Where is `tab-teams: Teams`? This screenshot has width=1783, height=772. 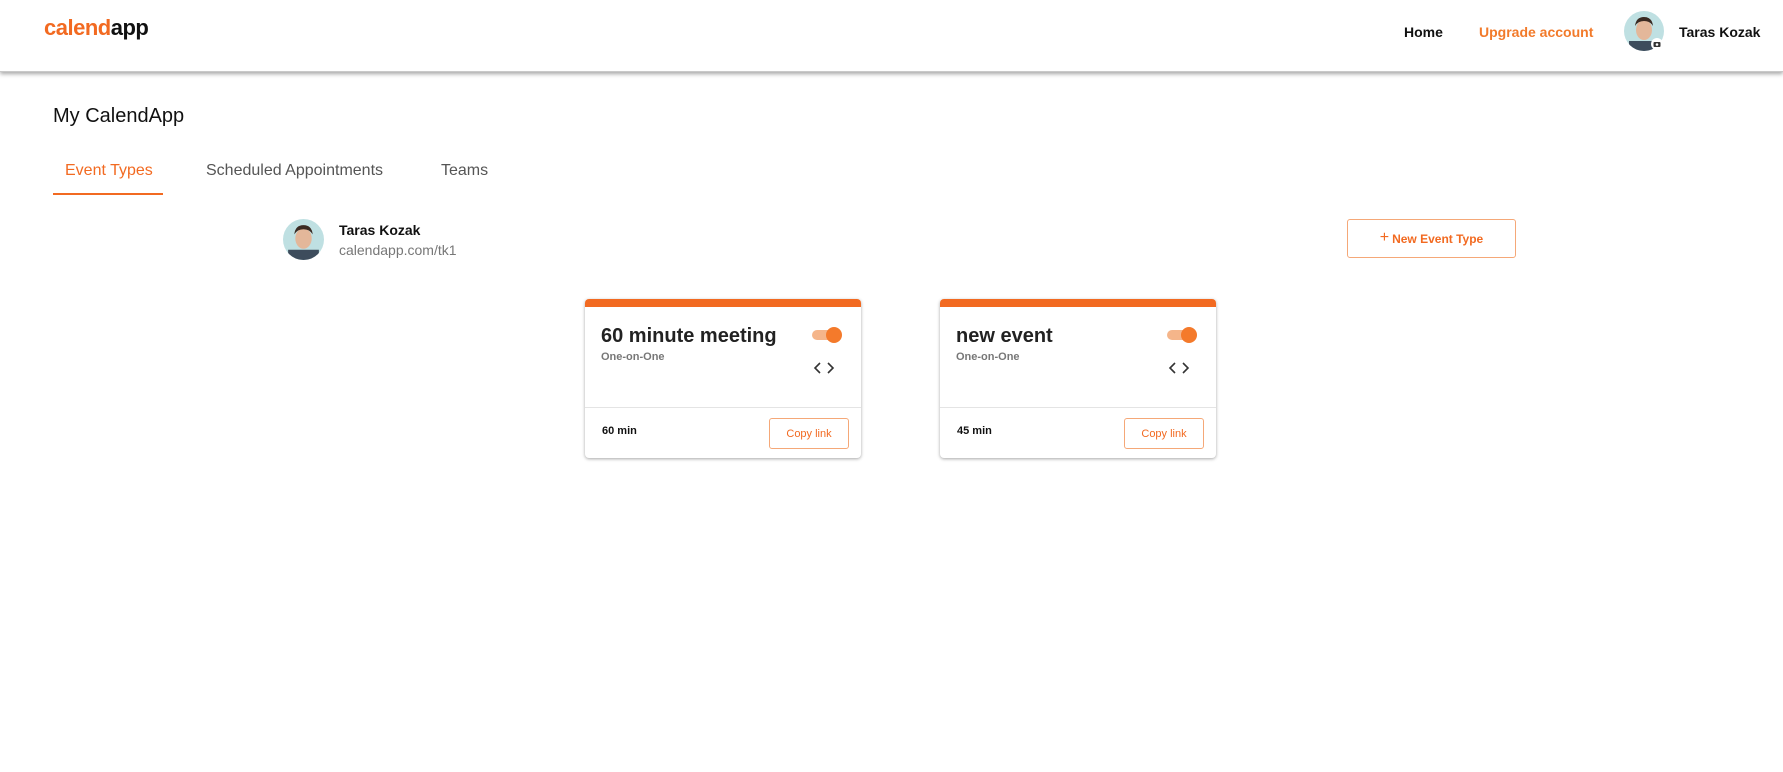 tab-teams: Teams is located at coordinates (464, 171).